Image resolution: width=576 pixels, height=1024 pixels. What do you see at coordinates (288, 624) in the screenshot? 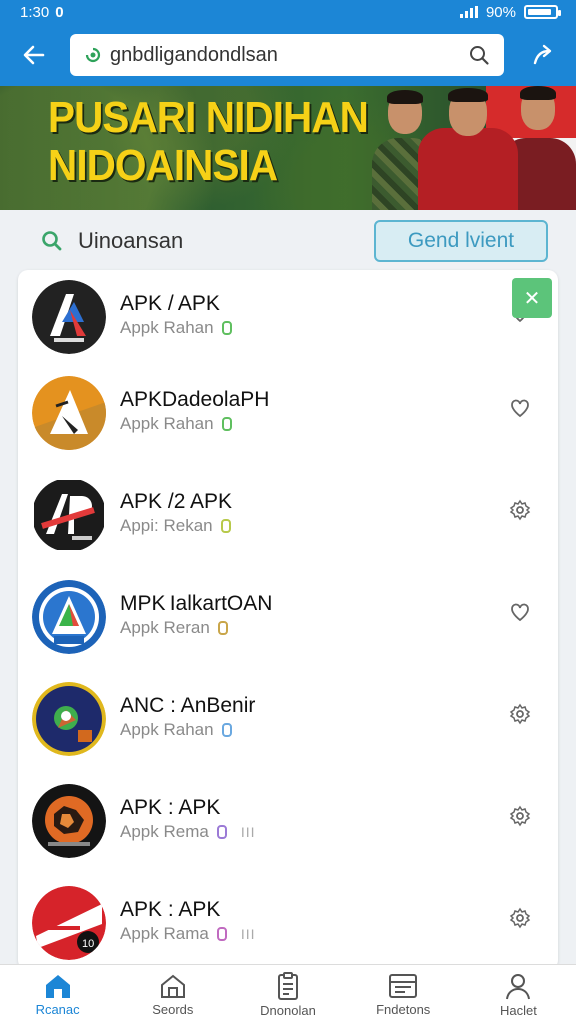
I see `list-item: MPK IalkartOAN Appk Reran` at bounding box center [288, 624].